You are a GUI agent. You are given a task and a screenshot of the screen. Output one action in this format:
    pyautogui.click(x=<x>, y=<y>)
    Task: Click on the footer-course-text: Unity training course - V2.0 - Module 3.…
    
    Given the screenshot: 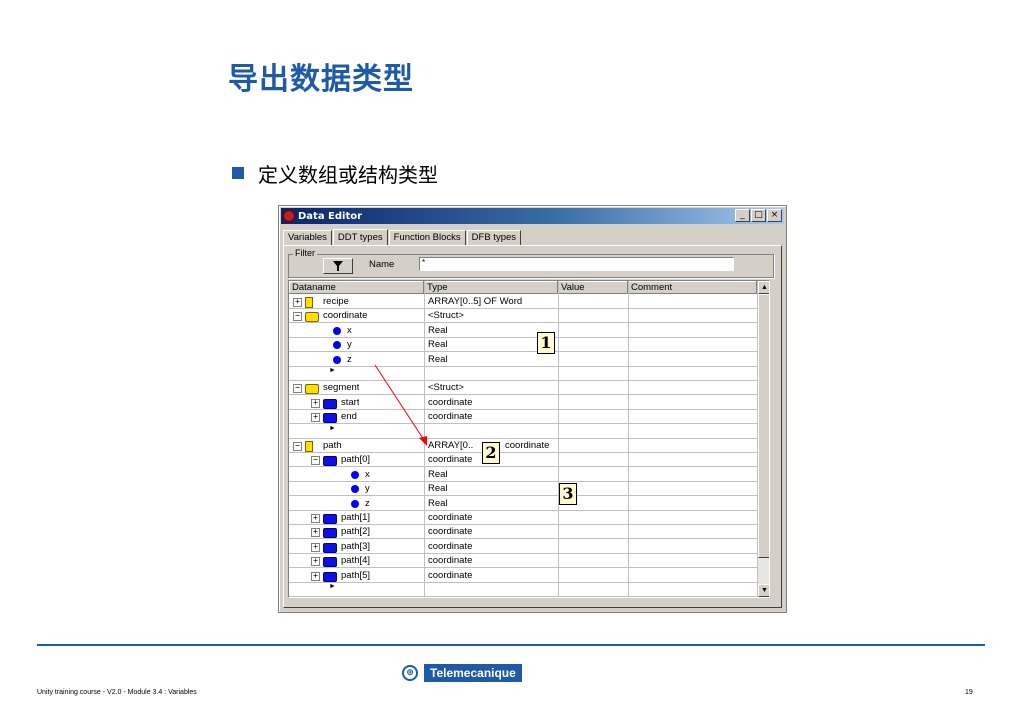 What is the action you would take?
    pyautogui.click(x=117, y=692)
    